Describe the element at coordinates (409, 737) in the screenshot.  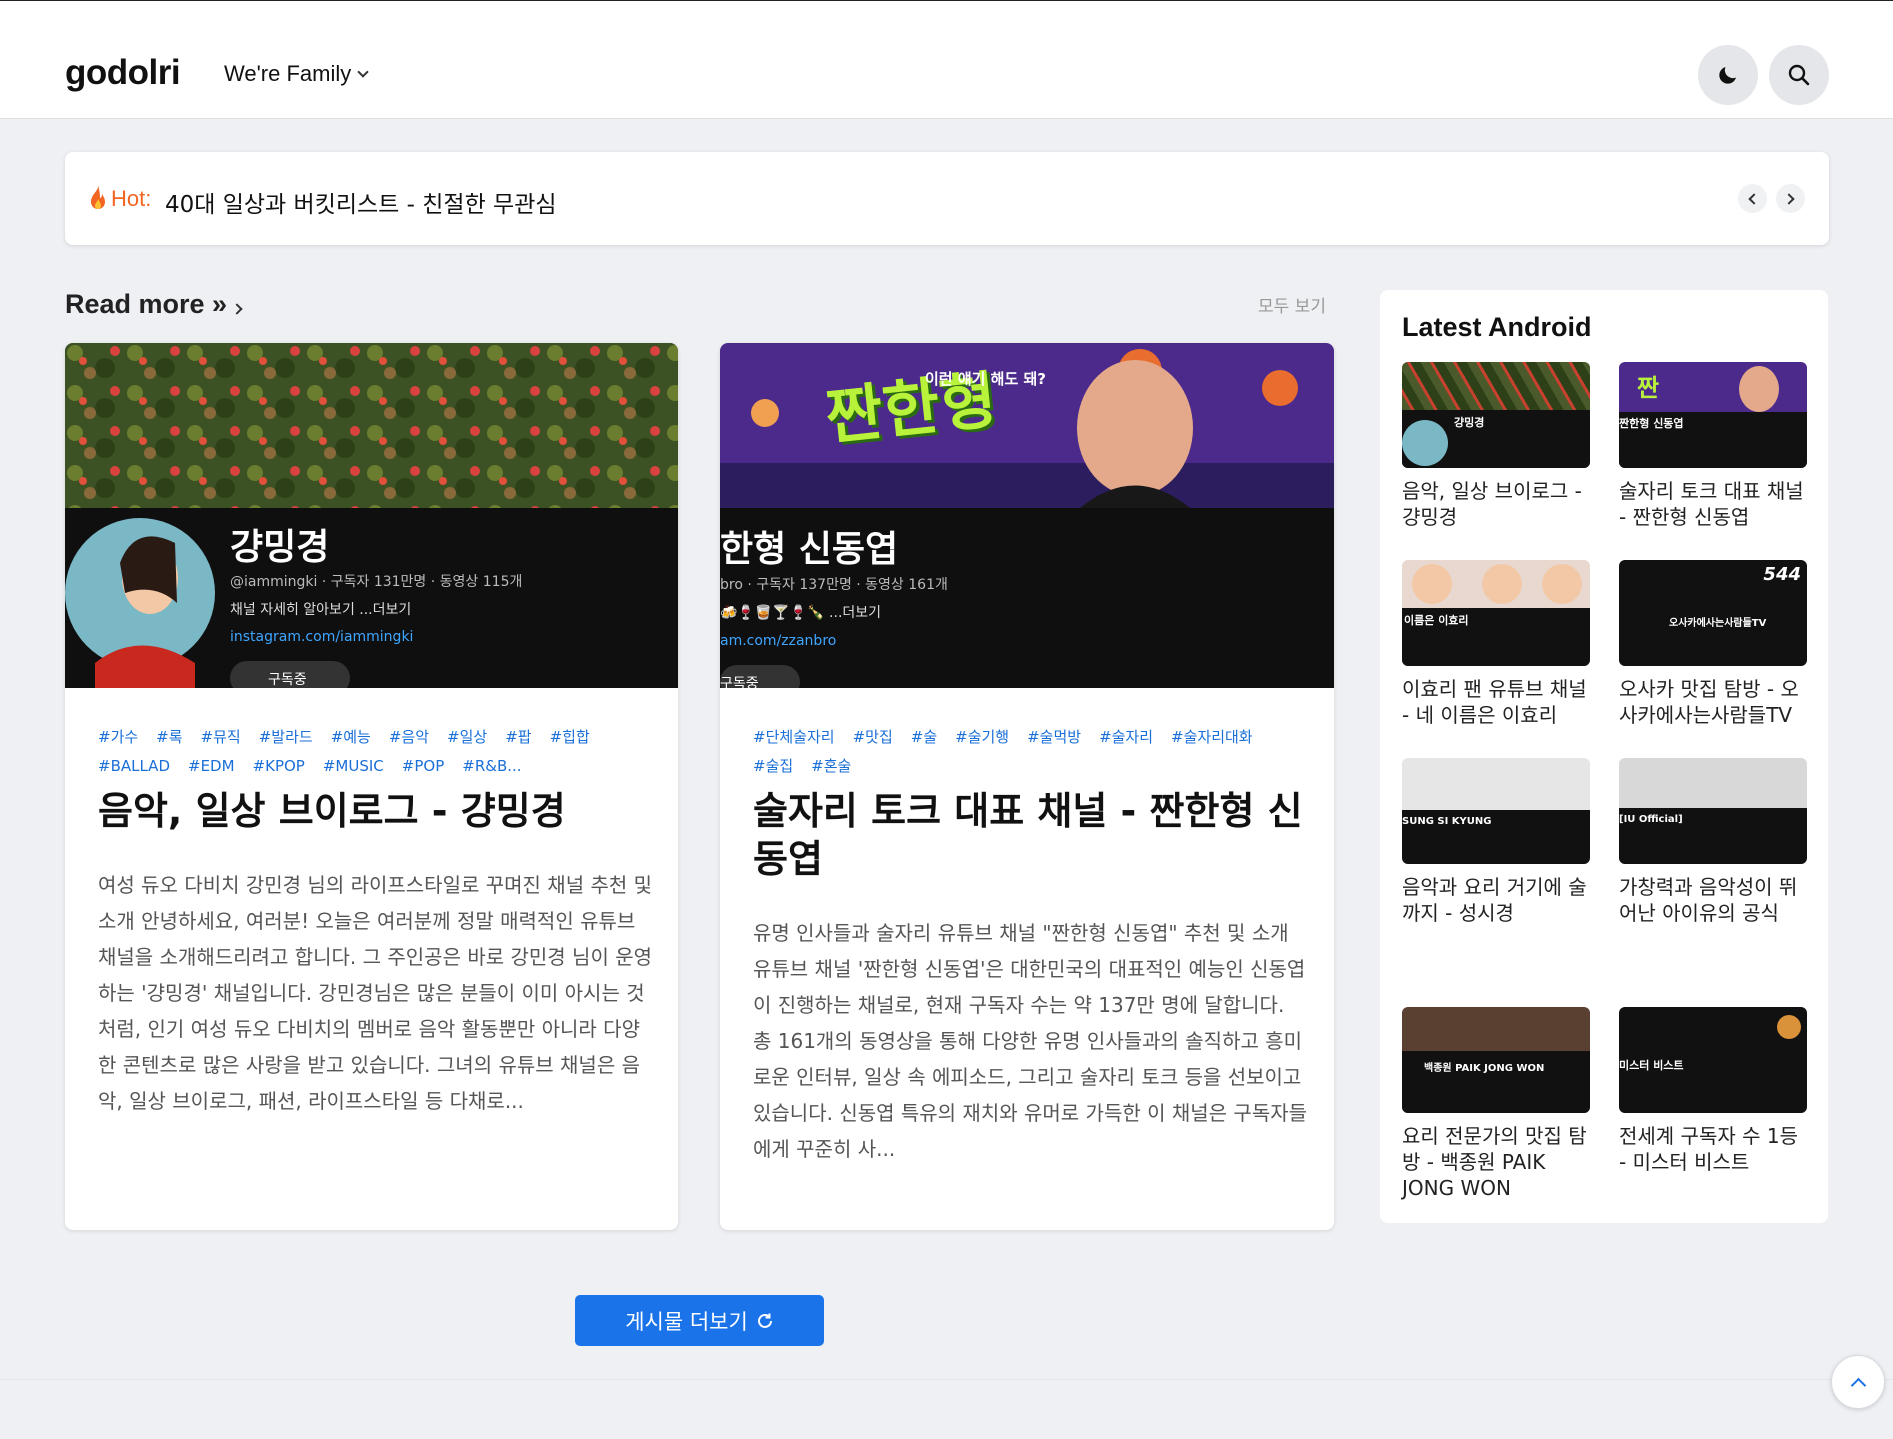
I see `tag-link: #음악` at that location.